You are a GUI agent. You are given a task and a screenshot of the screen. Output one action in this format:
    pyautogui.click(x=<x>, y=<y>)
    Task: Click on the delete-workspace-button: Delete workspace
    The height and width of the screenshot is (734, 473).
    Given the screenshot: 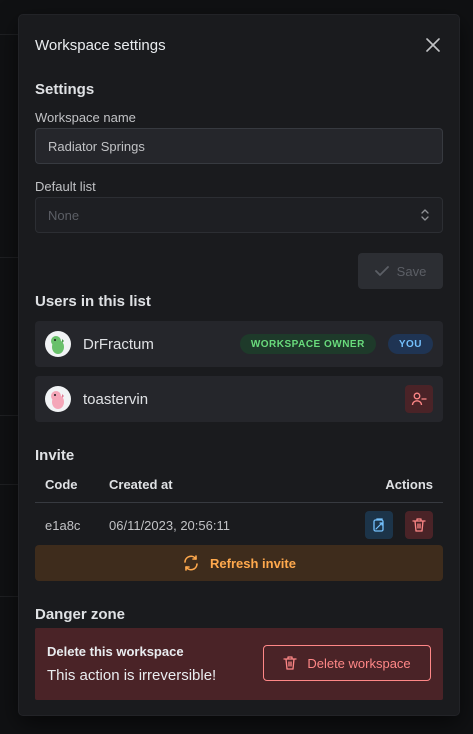 What is the action you would take?
    pyautogui.click(x=347, y=663)
    